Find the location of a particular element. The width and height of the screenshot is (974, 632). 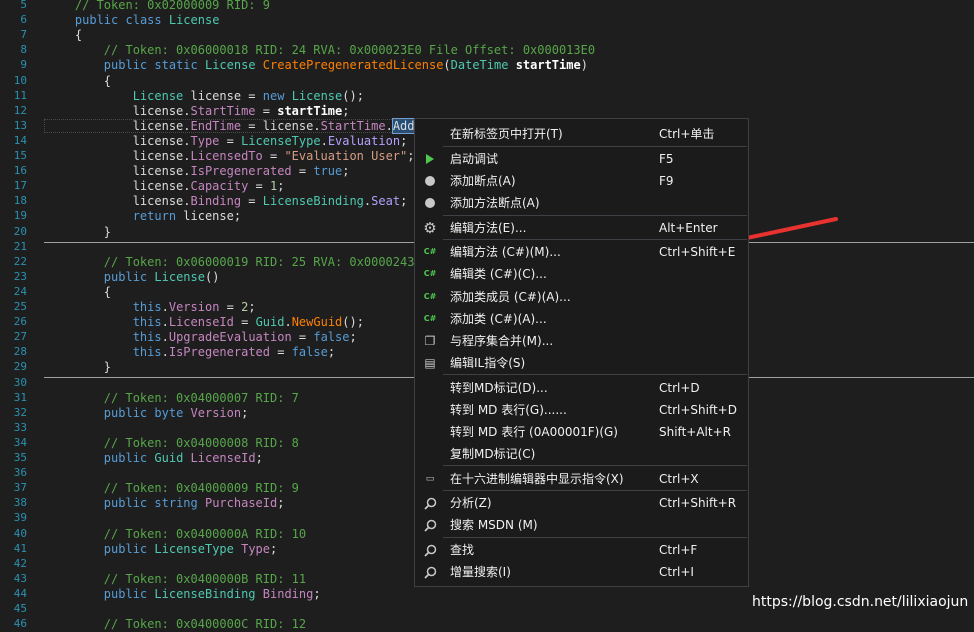

menu-item-goto-md-table-row: 转到 MD 表行(G)...... Ctrl+Shift+D is located at coordinates (581, 410).